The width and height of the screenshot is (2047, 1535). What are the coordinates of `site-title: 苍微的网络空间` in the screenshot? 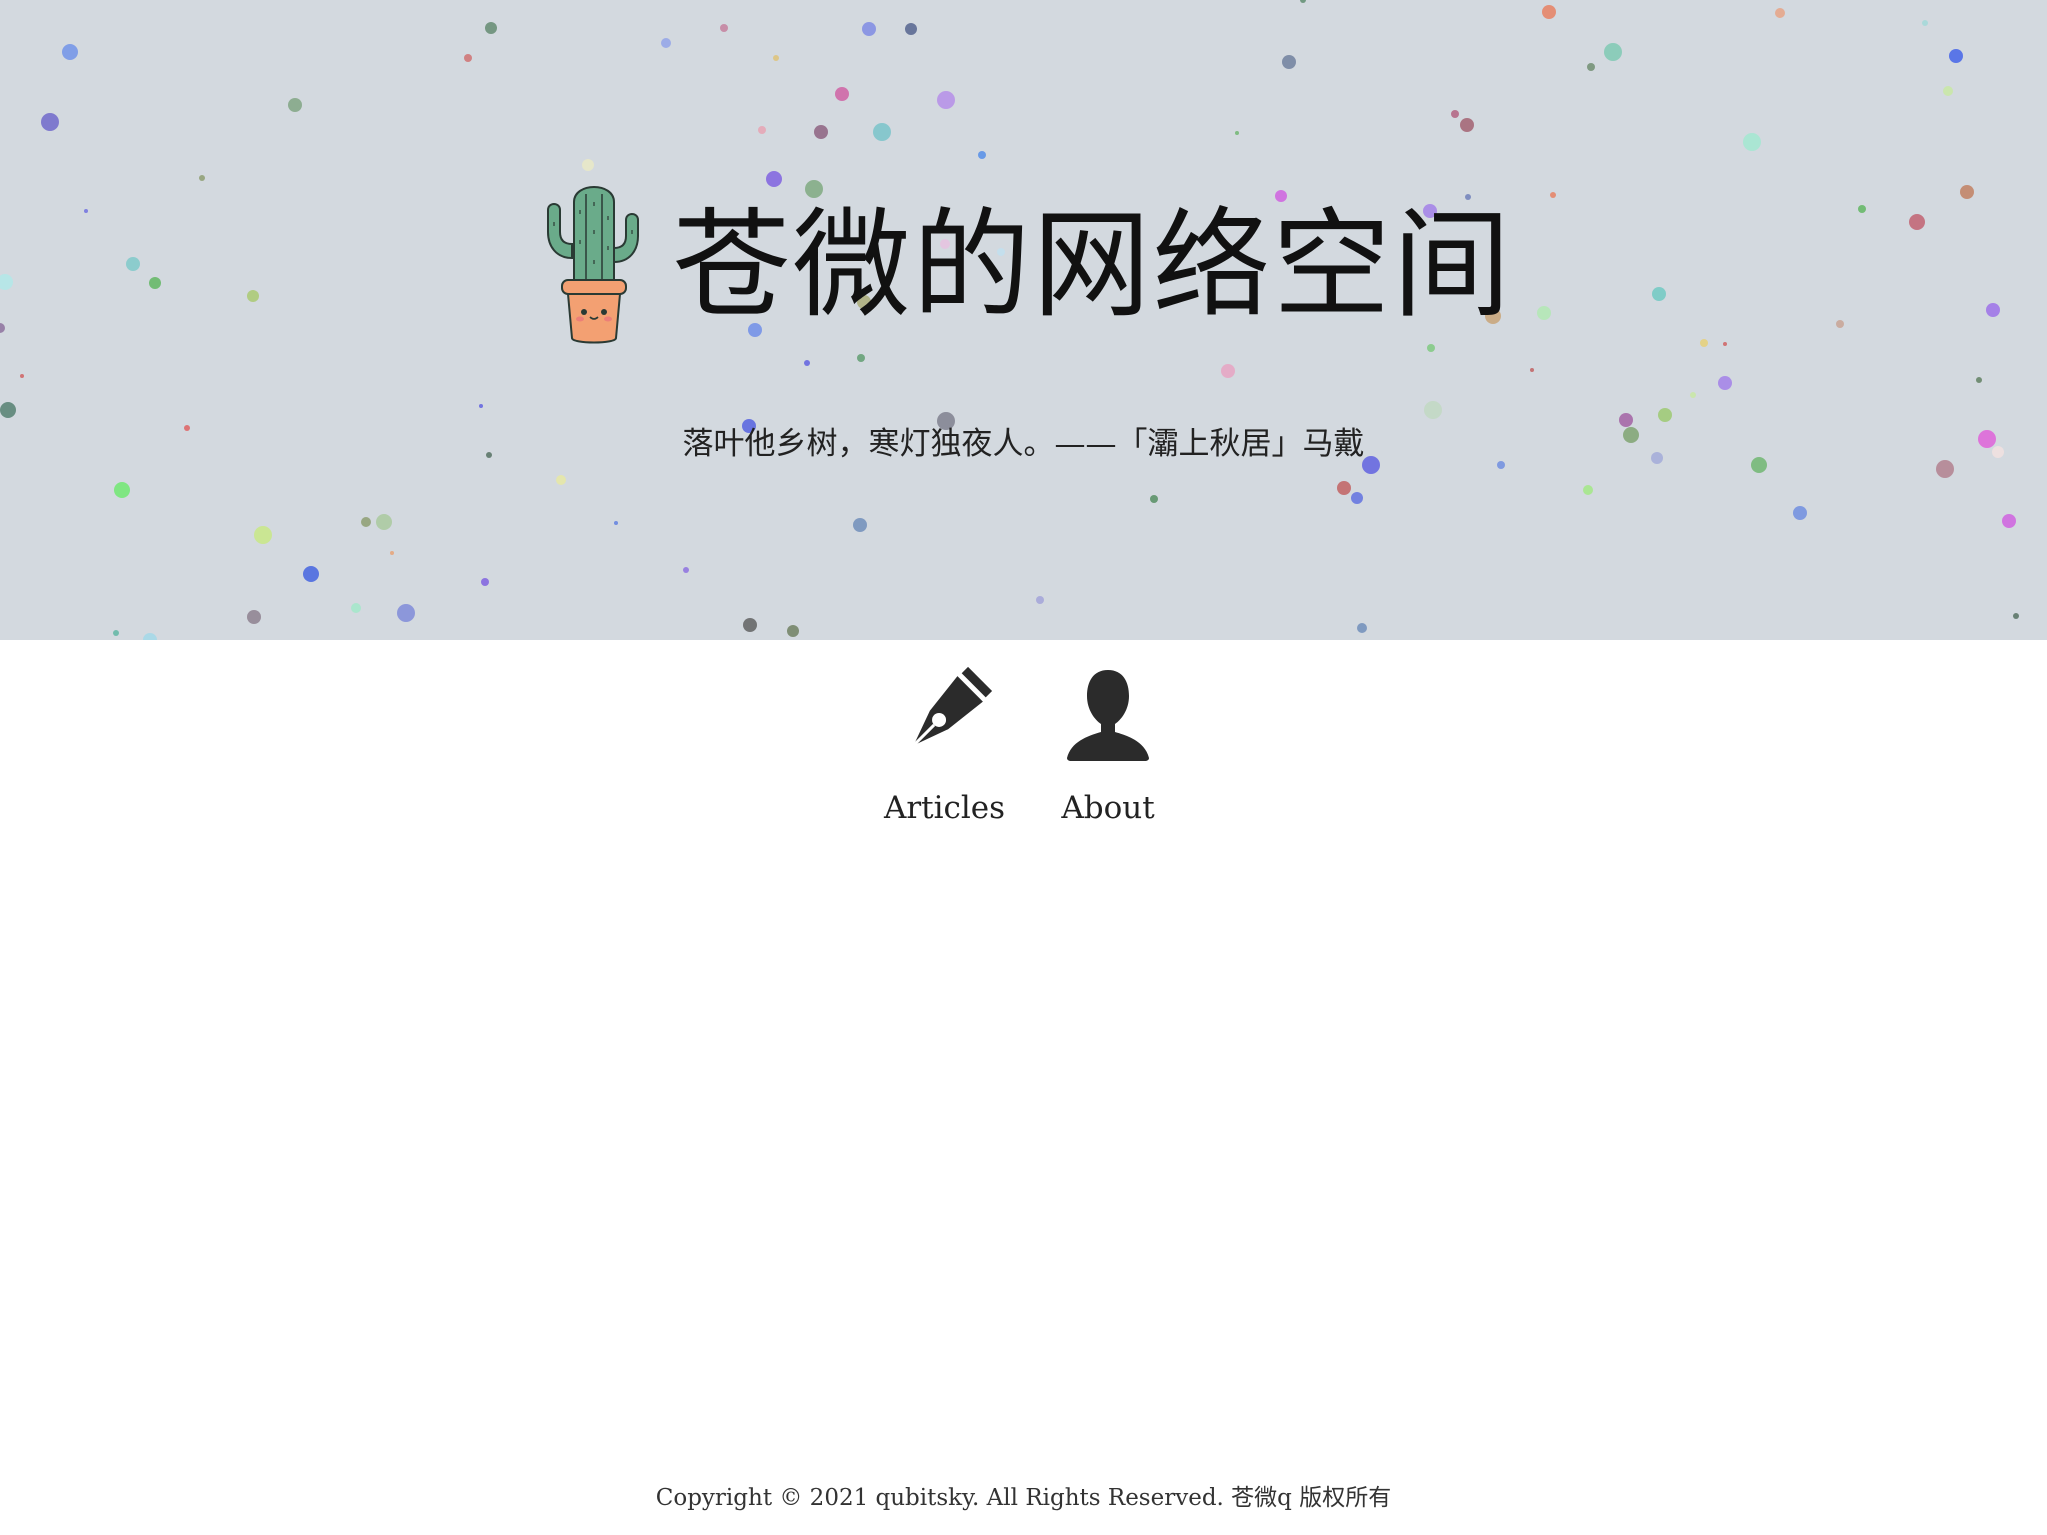 It's located at (1092, 265).